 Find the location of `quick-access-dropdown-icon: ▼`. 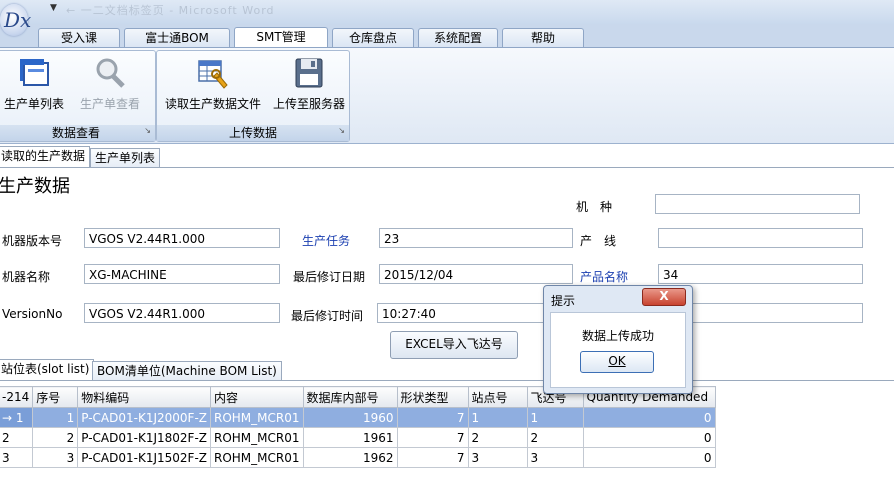

quick-access-dropdown-icon: ▼ is located at coordinates (53, 8).